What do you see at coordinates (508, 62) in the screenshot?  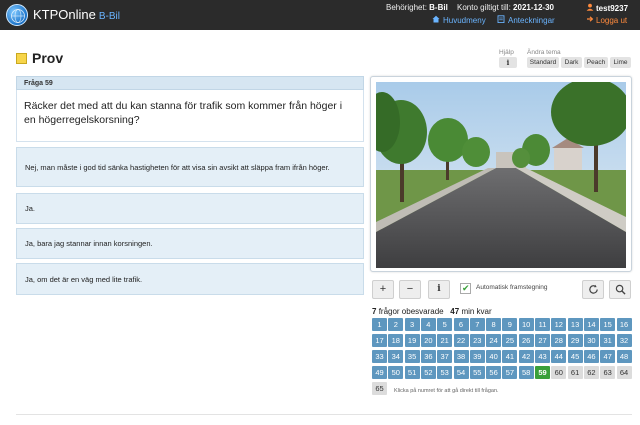 I see `help-button: i` at bounding box center [508, 62].